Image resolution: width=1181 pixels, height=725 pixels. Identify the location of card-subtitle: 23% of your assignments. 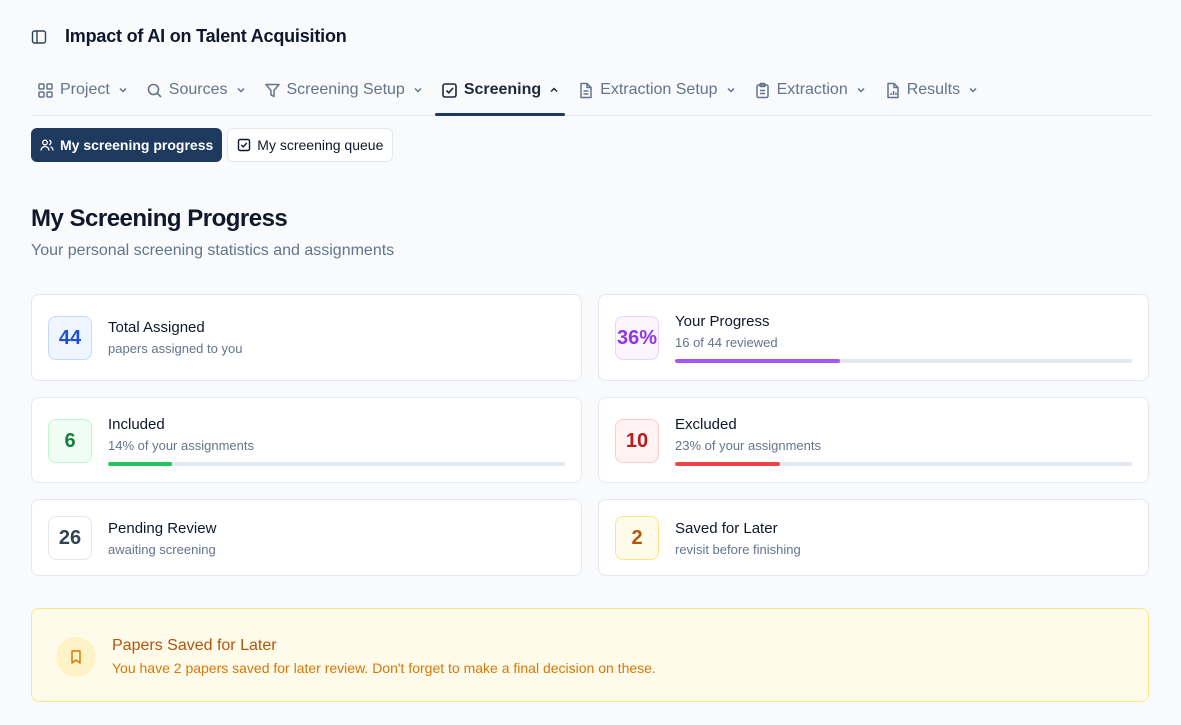
(748, 445).